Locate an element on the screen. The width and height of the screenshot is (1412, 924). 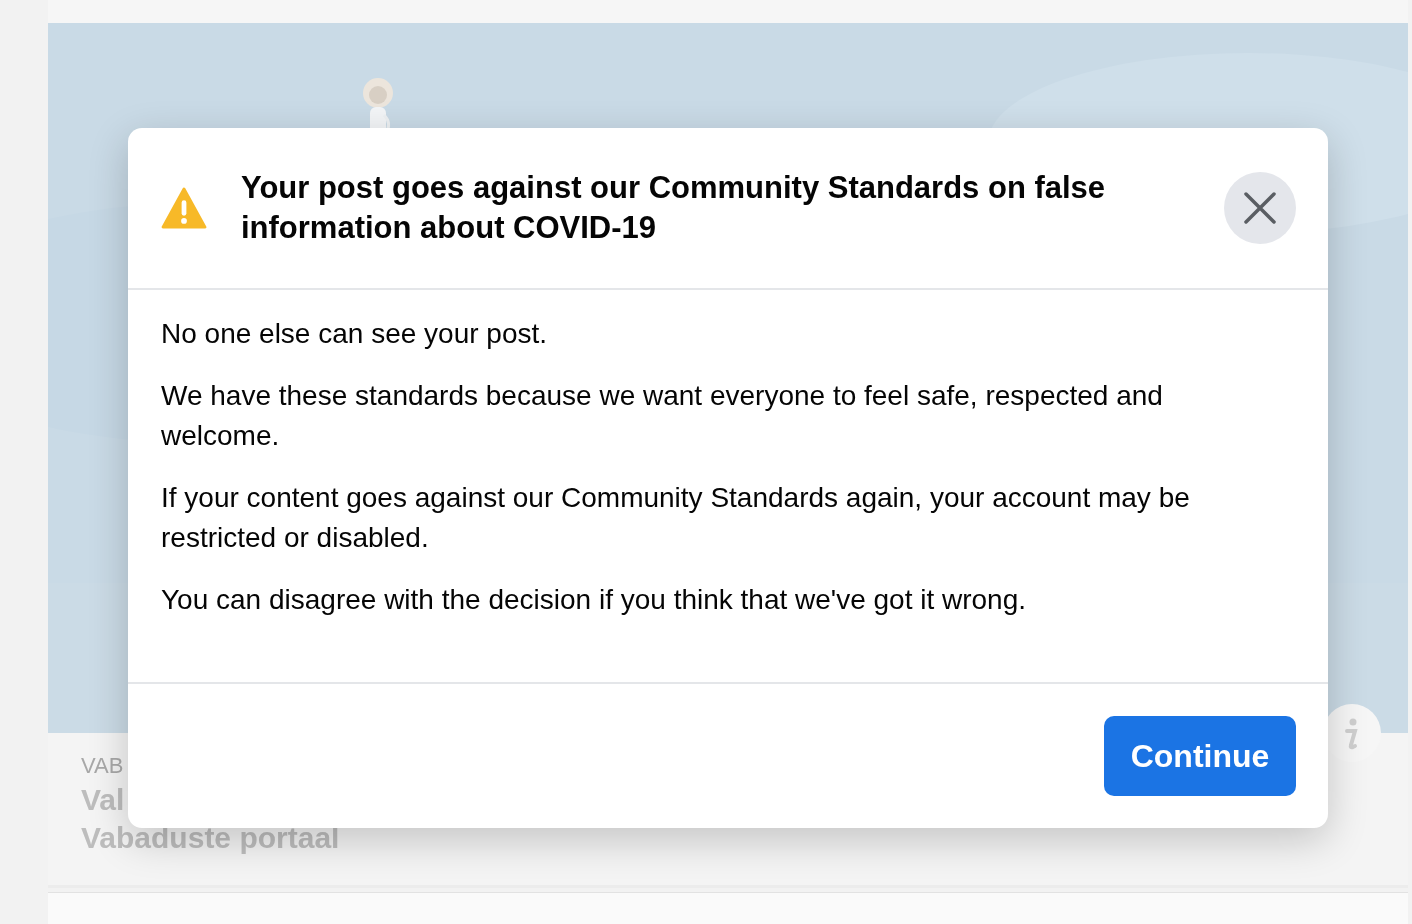
continue-button: Continue is located at coordinates (1200, 756).